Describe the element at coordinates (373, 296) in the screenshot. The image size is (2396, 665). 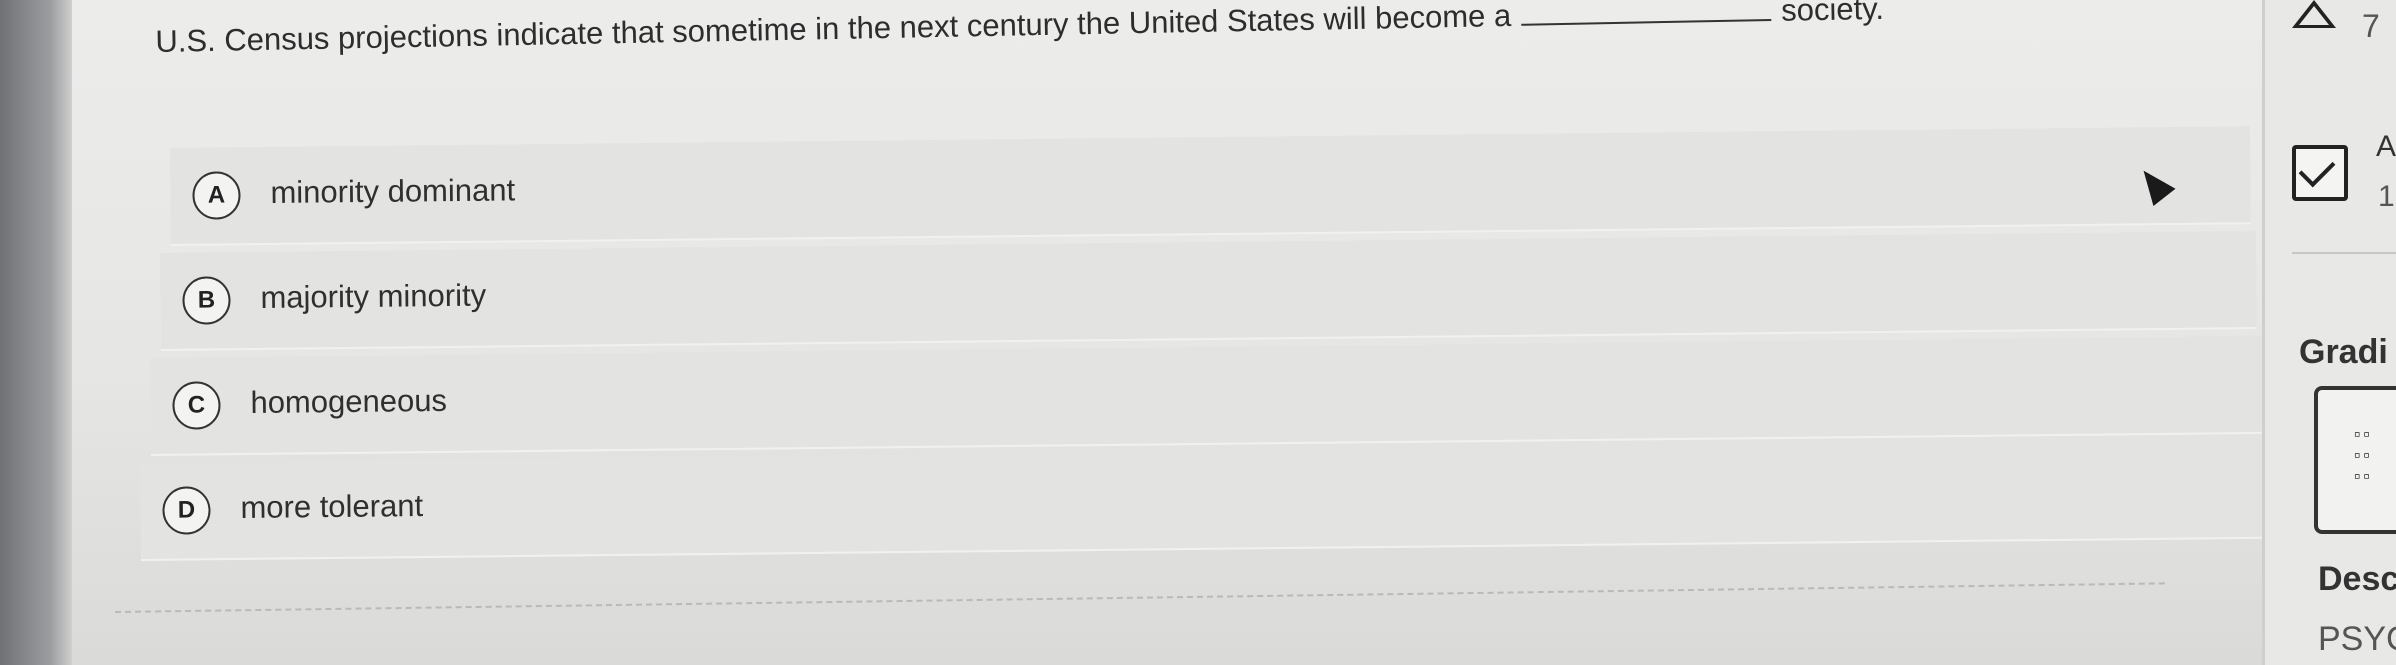
I see `option-b-label: majority minority` at that location.